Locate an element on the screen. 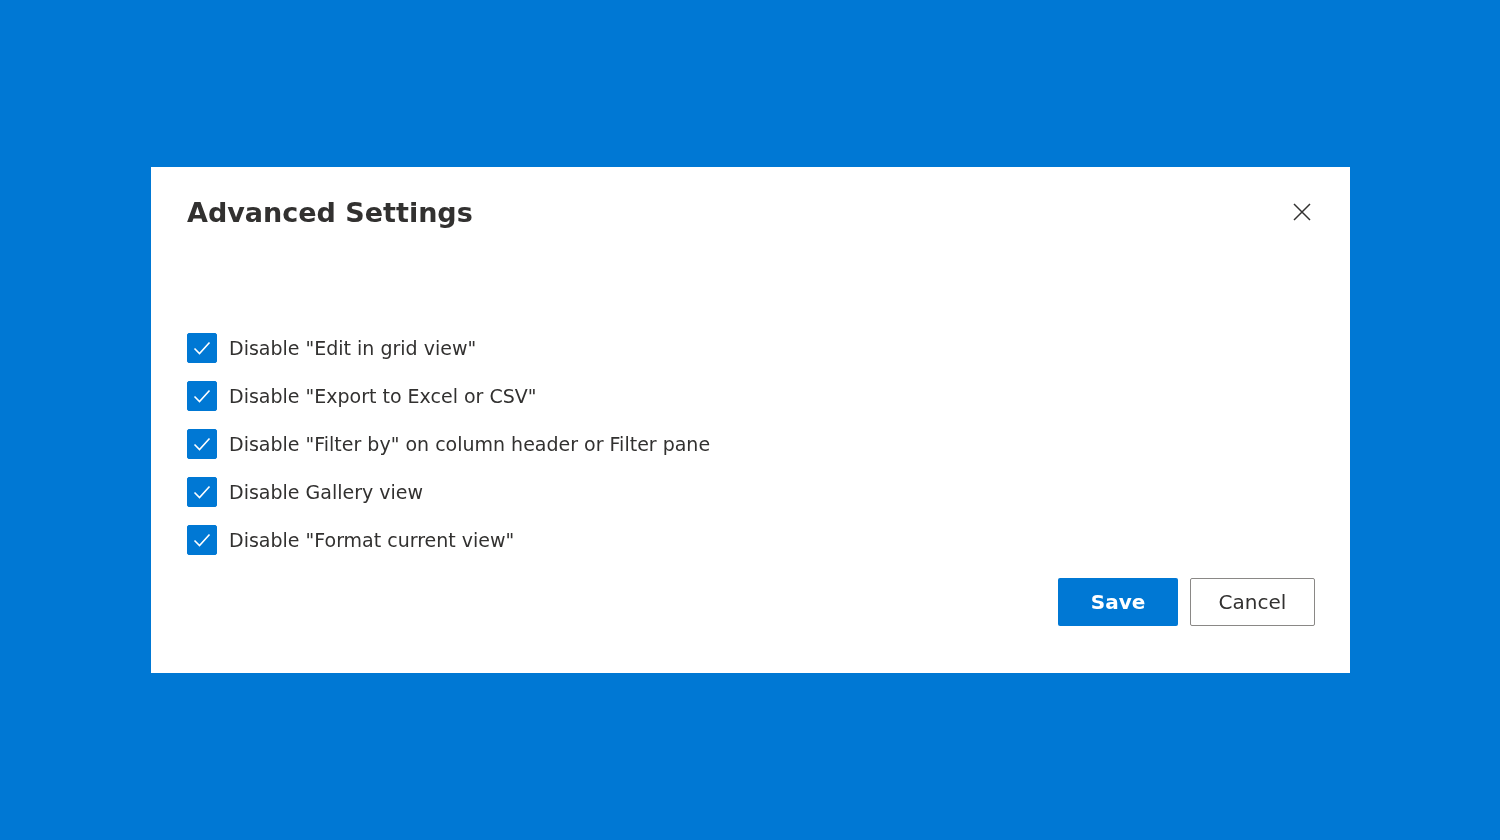  checkbox-label: Disable "Export to Excel or CSV" is located at coordinates (383, 396).